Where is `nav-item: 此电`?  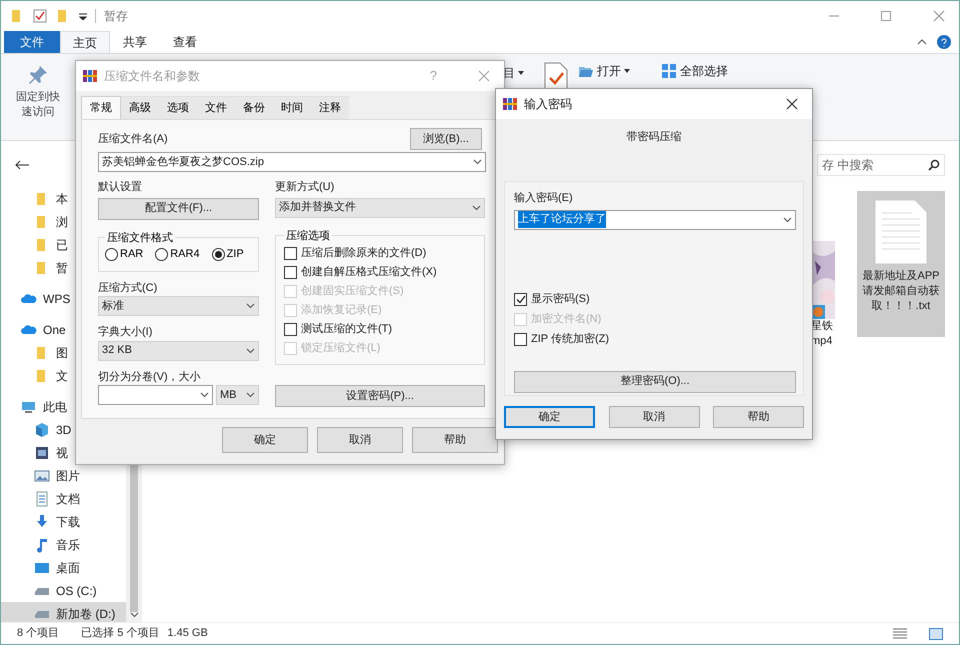
nav-item: 此电 is located at coordinates (63, 406).